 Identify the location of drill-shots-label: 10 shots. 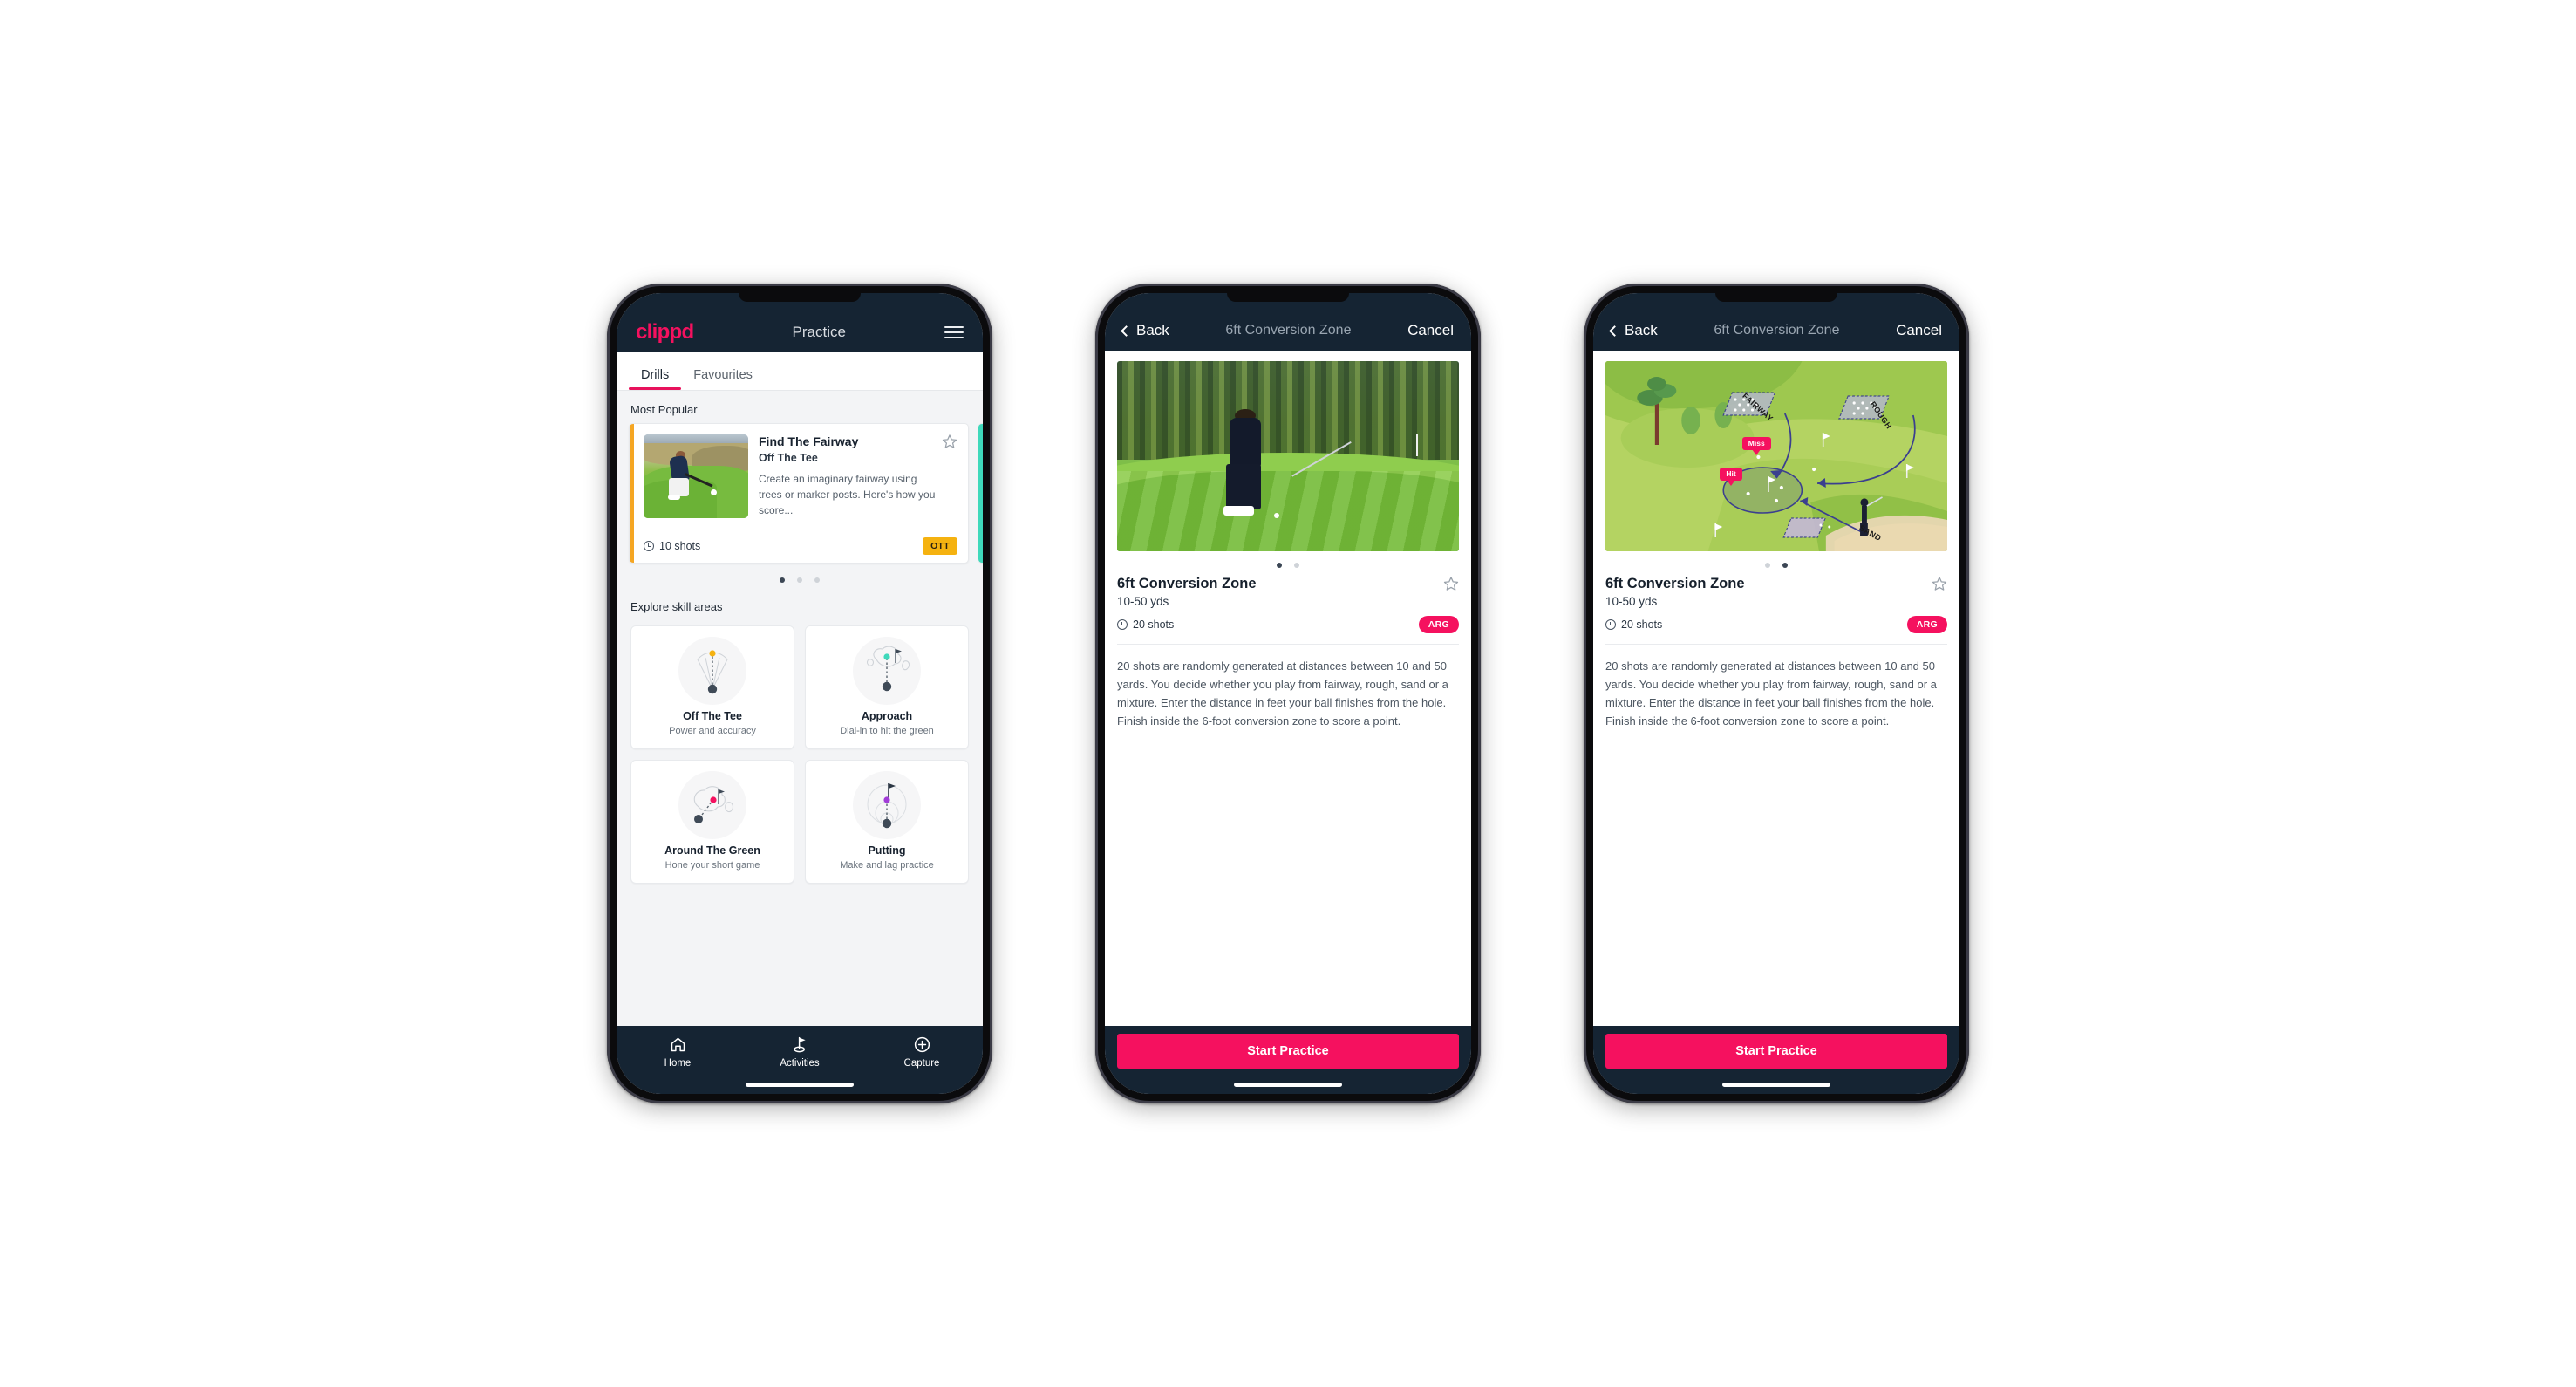
(680, 546).